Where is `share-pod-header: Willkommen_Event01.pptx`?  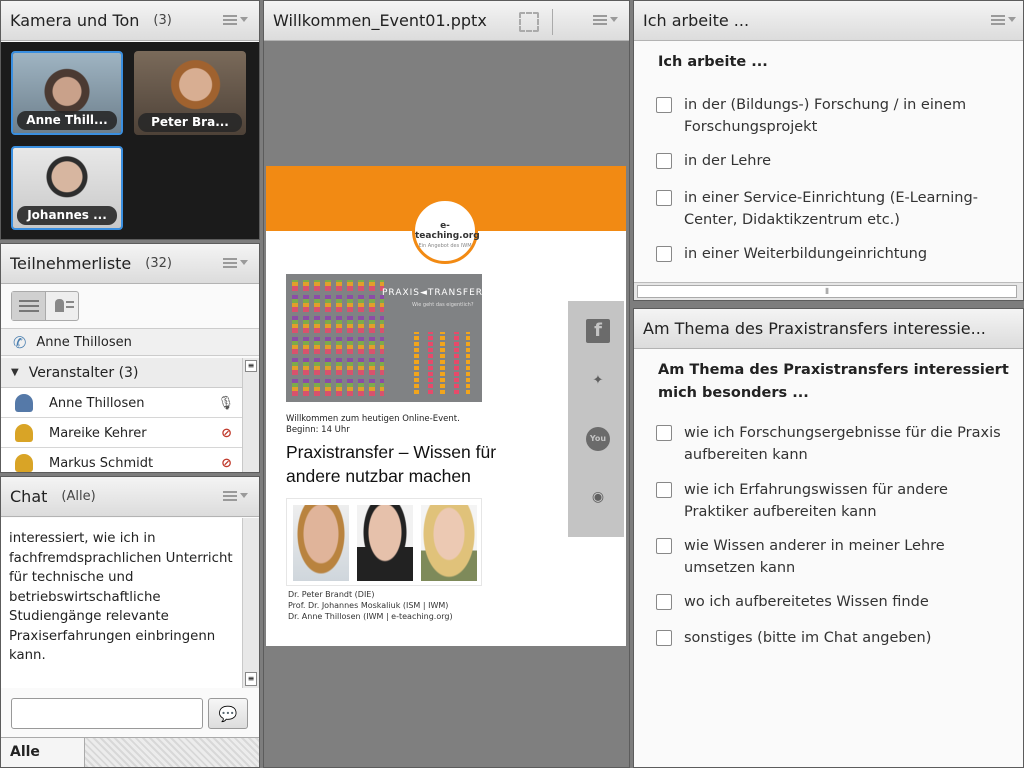 share-pod-header: Willkommen_Event01.pptx is located at coordinates (446, 21).